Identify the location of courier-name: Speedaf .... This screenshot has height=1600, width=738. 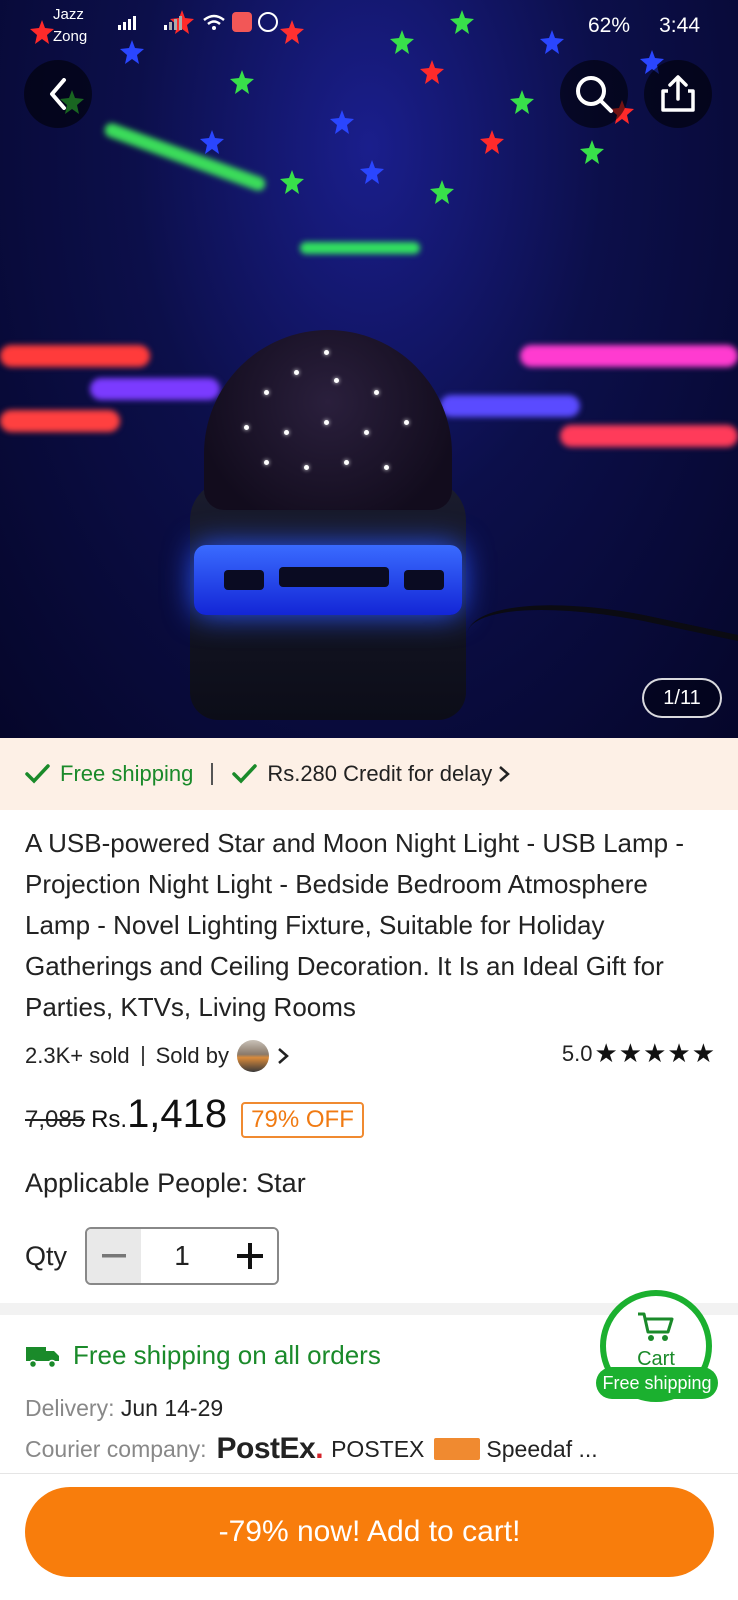
(542, 1448).